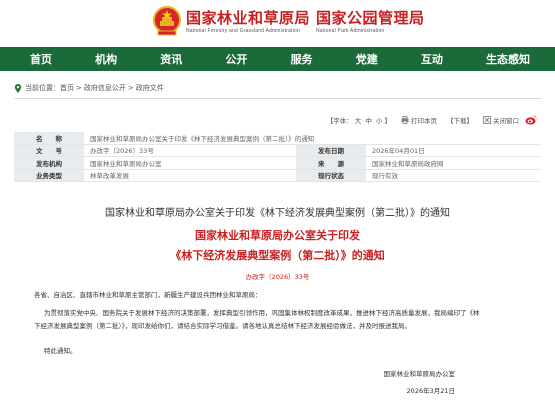 Image resolution: width=555 pixels, height=407 pixels. I want to click on document-recipients: 各省、自治区、直辖市林业和草原主管部门，新疆生产建设兵团林业和草原局：, so click(148, 295).